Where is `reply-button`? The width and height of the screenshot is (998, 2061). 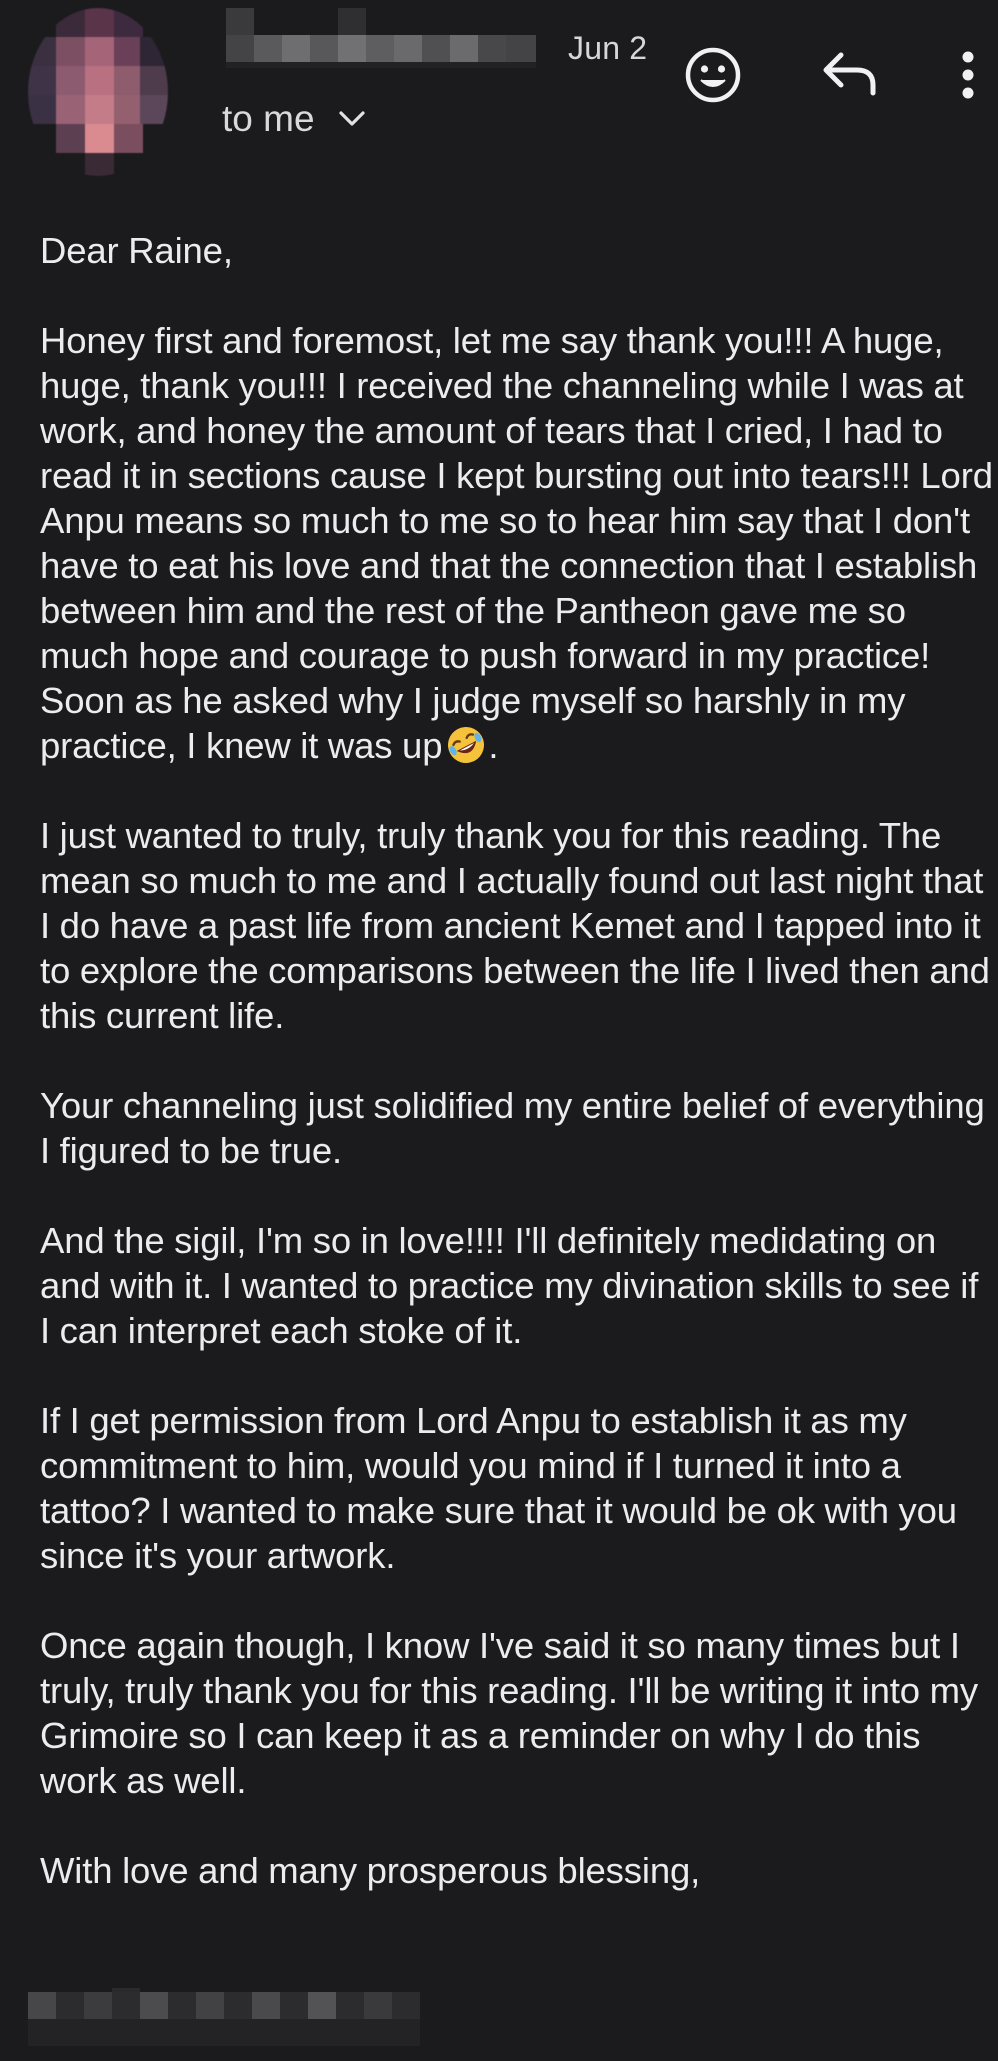 reply-button is located at coordinates (850, 74).